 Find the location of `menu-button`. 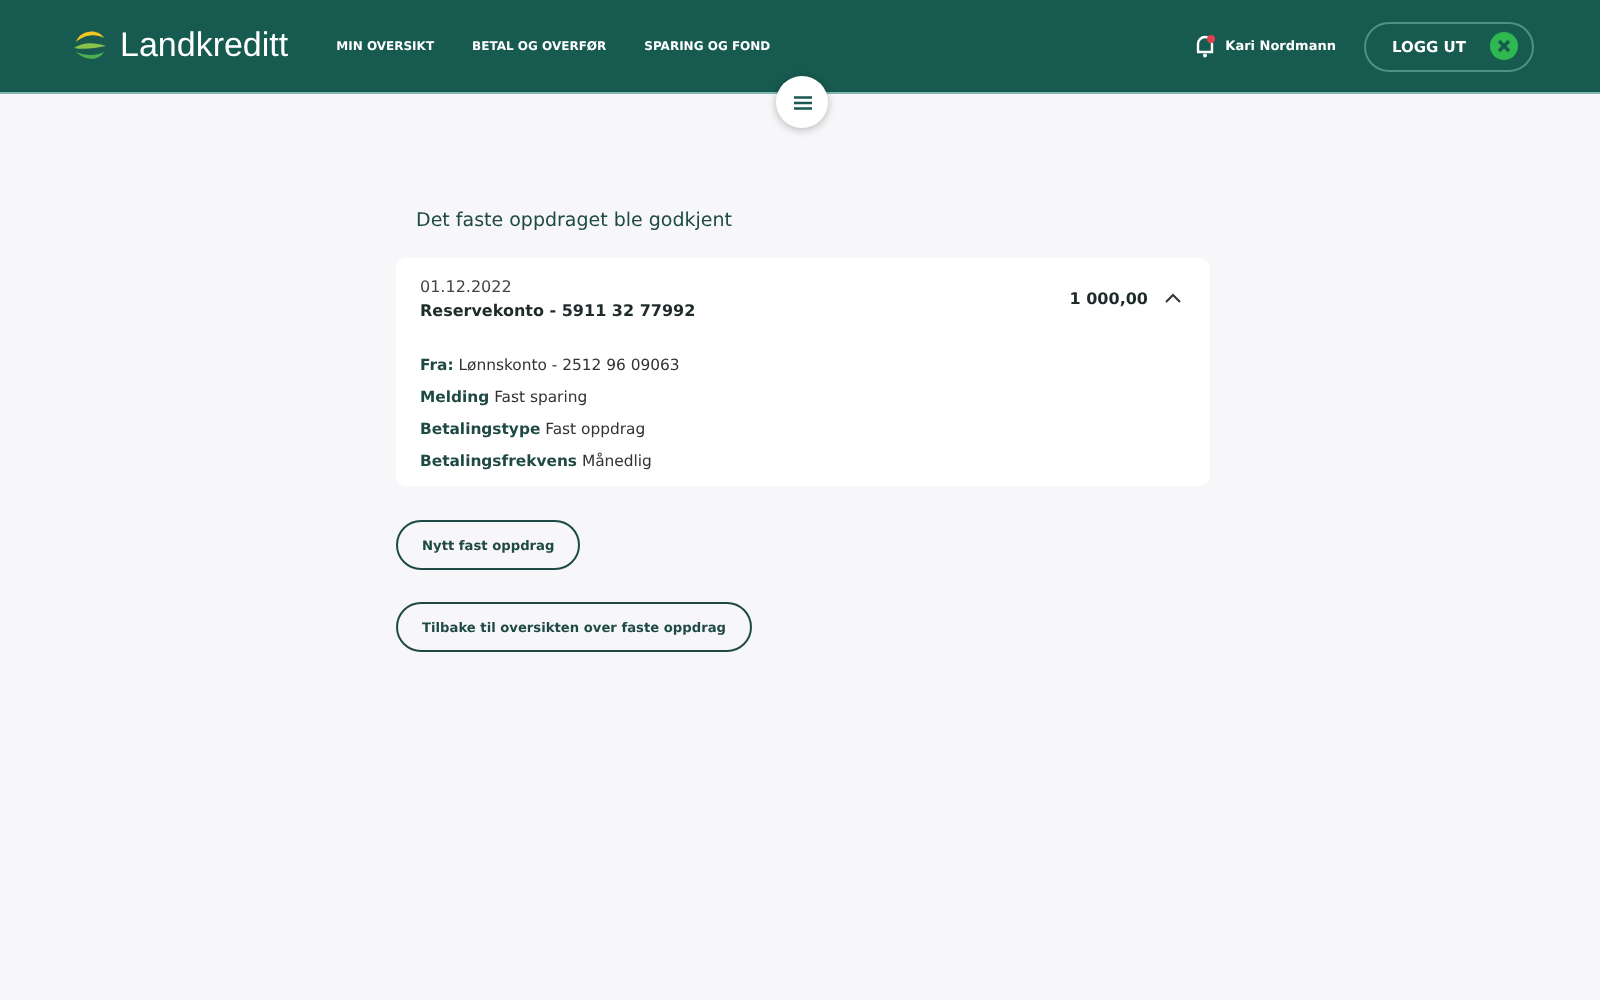

menu-button is located at coordinates (802, 102).